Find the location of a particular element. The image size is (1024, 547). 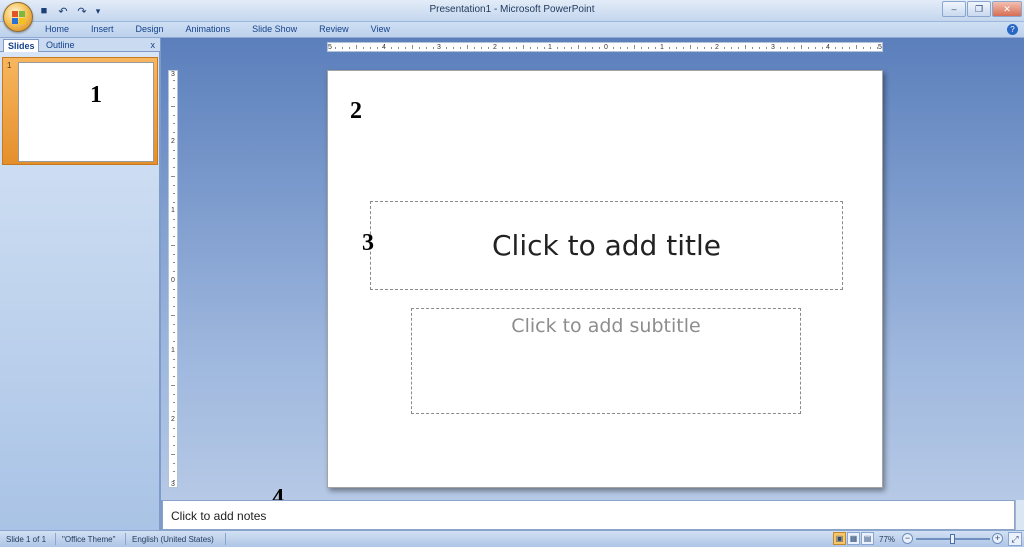

callout-2: 2 is located at coordinates (356, 111).